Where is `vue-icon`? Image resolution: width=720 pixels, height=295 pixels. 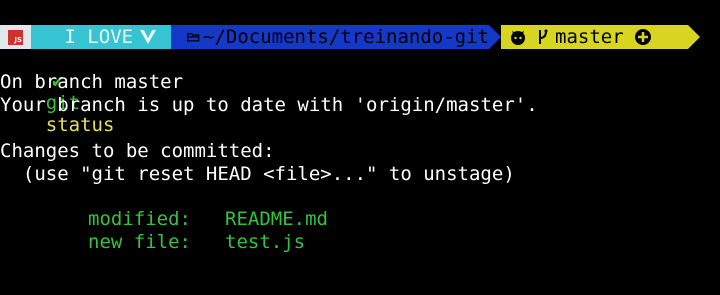
vue-icon is located at coordinates (148, 37).